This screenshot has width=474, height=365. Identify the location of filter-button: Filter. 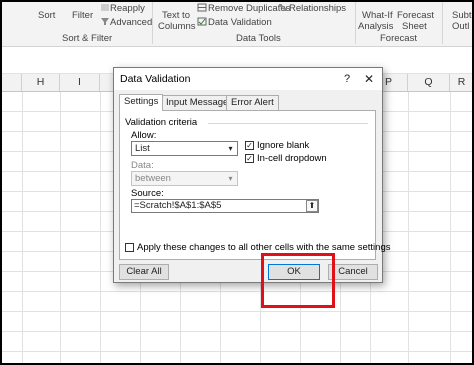
(82, 15).